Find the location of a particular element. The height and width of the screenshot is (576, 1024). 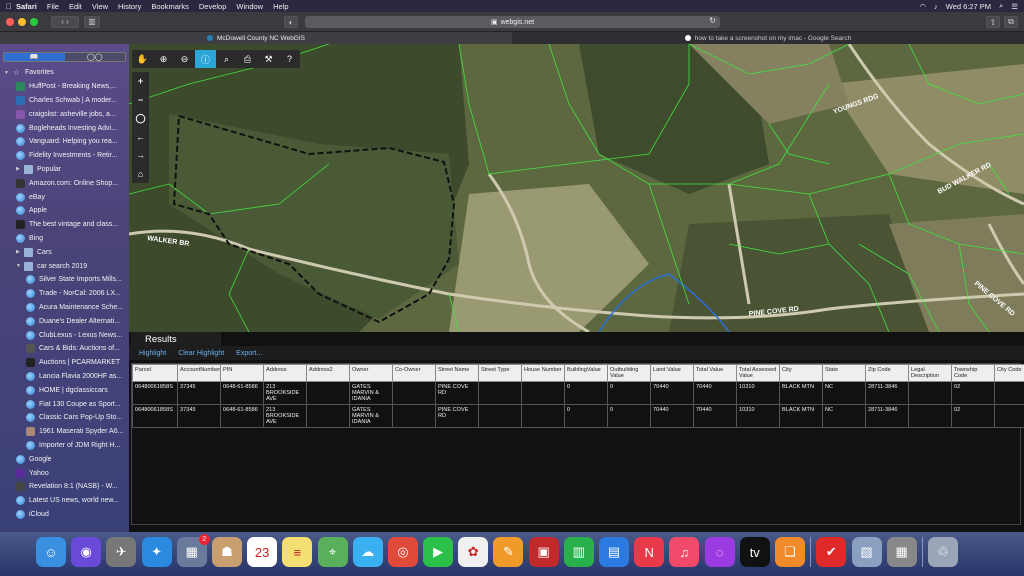

spotlight-icon: ⌕ is located at coordinates (1001, 6).